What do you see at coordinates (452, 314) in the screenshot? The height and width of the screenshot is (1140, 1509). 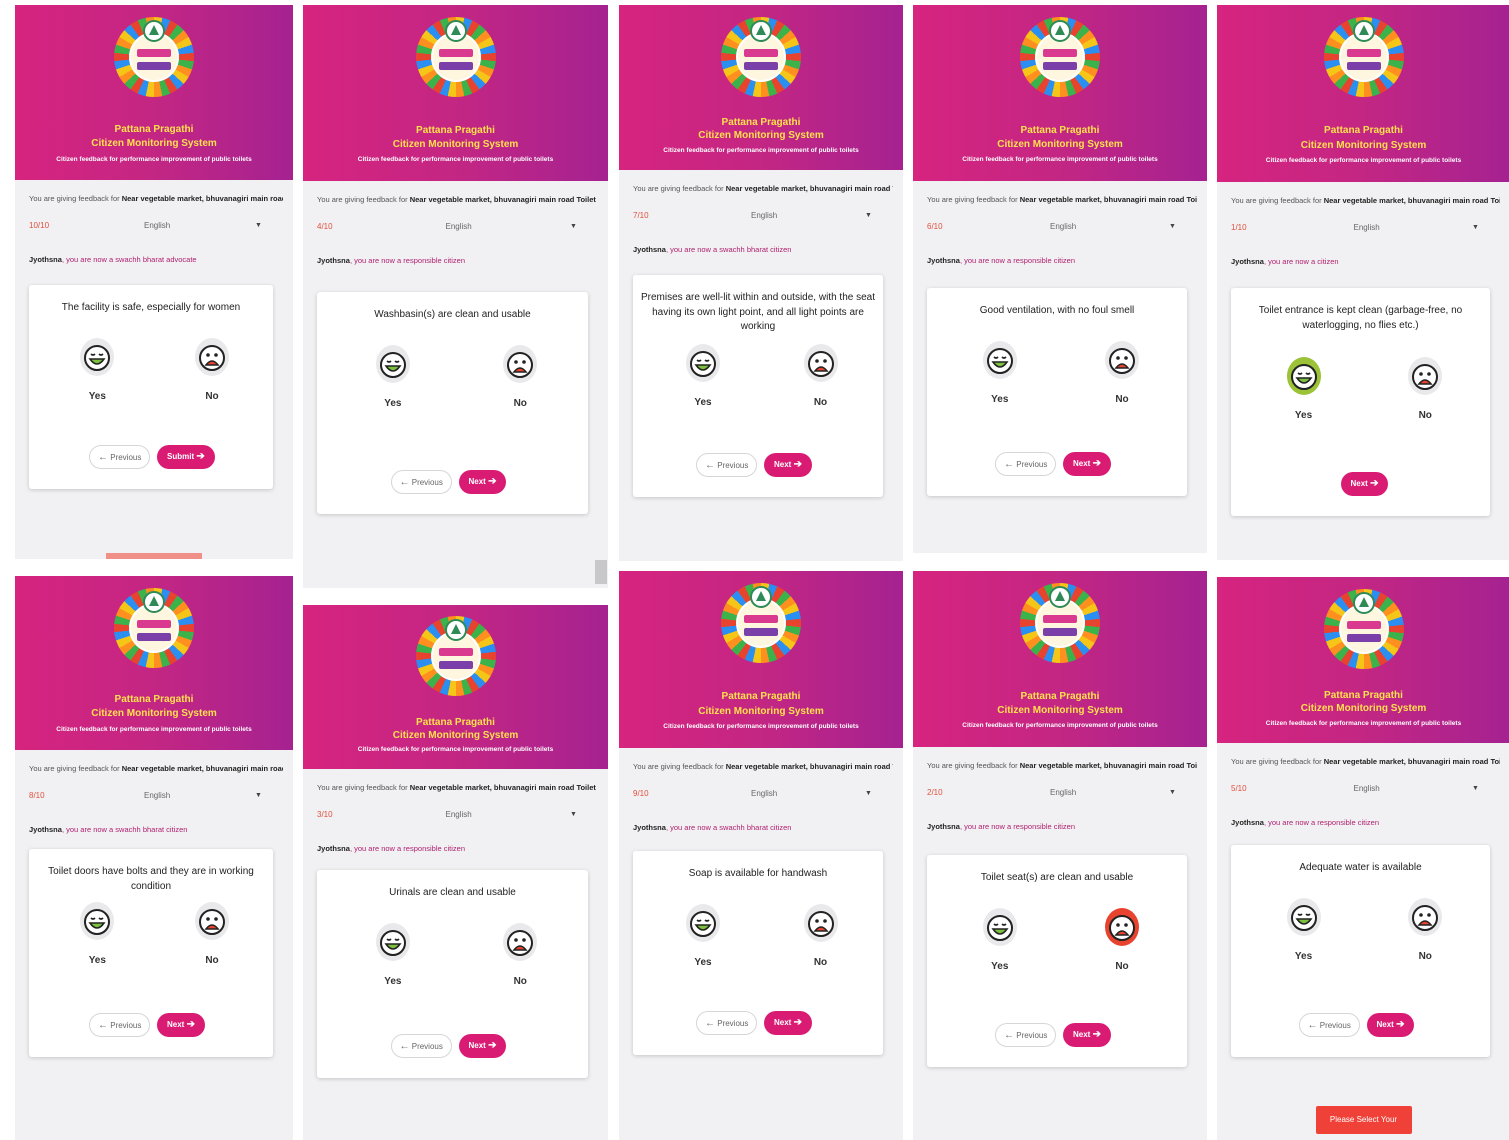 I see `question-text: Washbasin(s) are clean and usable` at bounding box center [452, 314].